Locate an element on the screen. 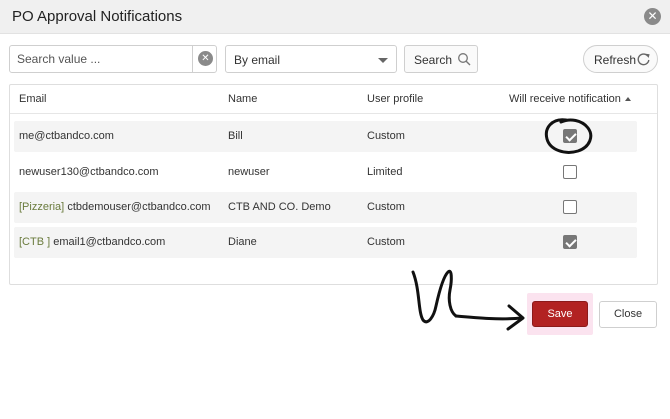 Image resolution: width=670 pixels, height=419 pixels. save-button: Save is located at coordinates (560, 314).